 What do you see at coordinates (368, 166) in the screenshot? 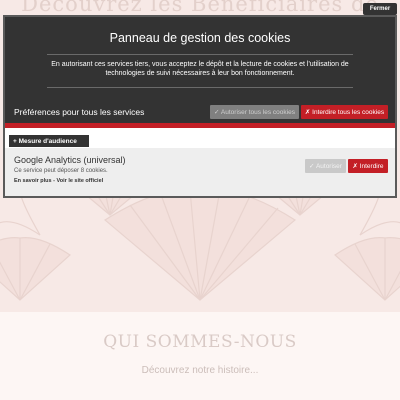
I see `deny-service-button: ✗ Interdire` at bounding box center [368, 166].